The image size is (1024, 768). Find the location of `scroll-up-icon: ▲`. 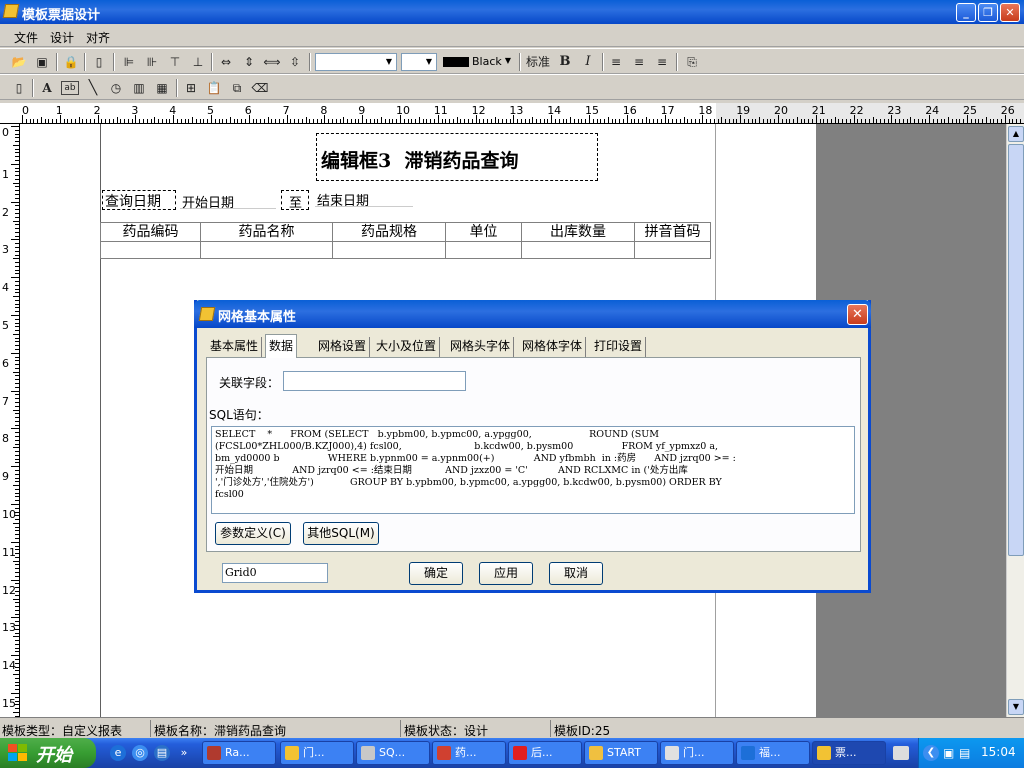

scroll-up-icon: ▲ is located at coordinates (1016, 134).